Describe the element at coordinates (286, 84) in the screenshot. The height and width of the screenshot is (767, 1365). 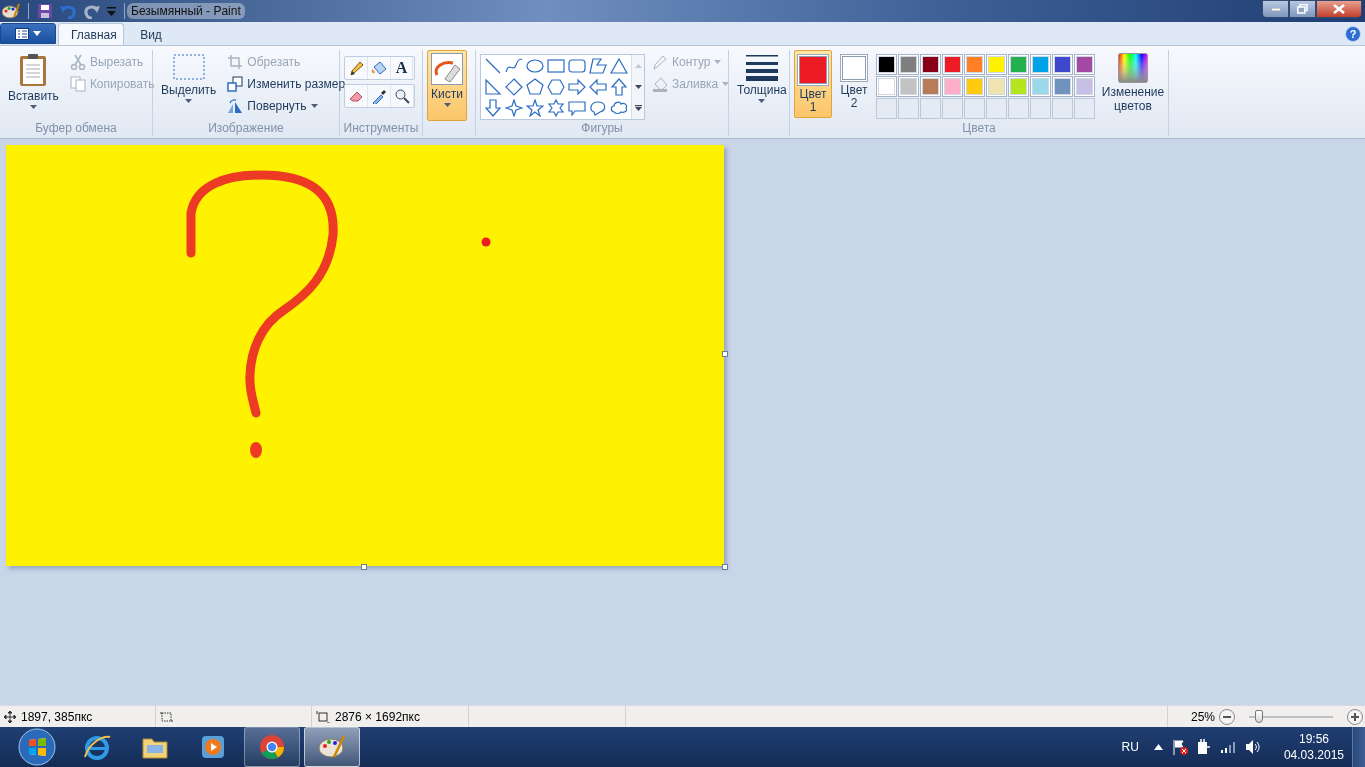
I see `resize-button: Изменить размер` at that location.